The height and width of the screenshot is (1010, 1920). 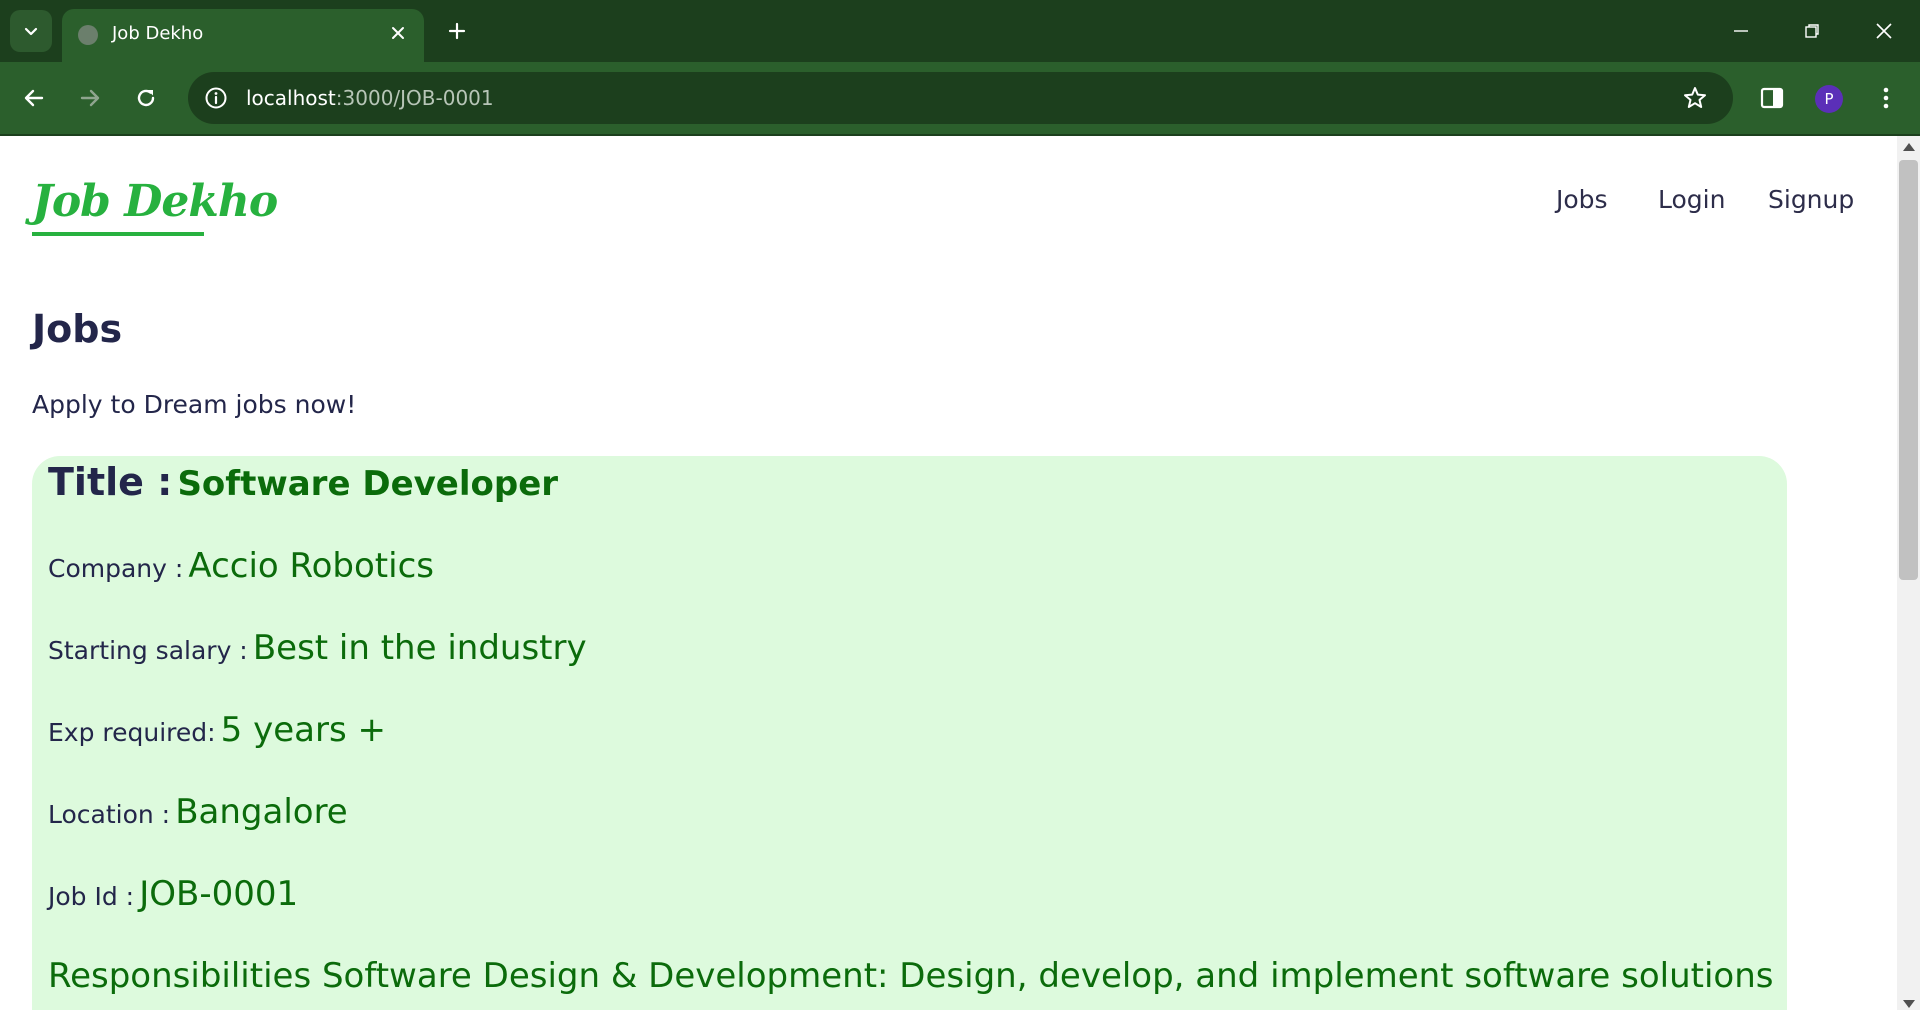 I want to click on browser-menu-button, so click(x=1886, y=98).